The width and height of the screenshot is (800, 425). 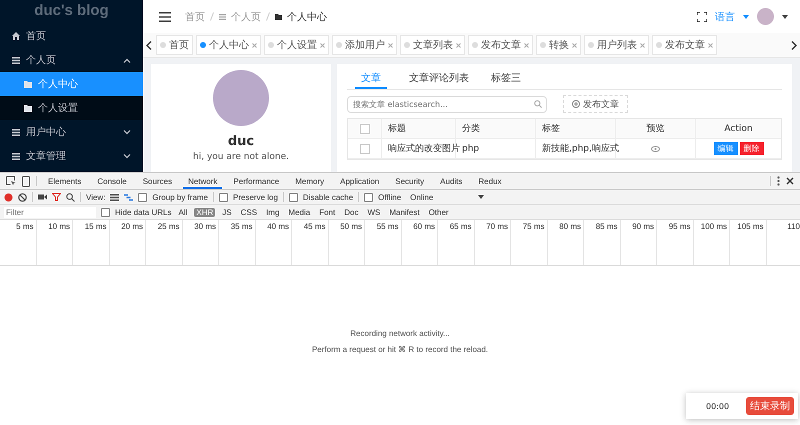 What do you see at coordinates (16, 36) in the screenshot?
I see `home-icon` at bounding box center [16, 36].